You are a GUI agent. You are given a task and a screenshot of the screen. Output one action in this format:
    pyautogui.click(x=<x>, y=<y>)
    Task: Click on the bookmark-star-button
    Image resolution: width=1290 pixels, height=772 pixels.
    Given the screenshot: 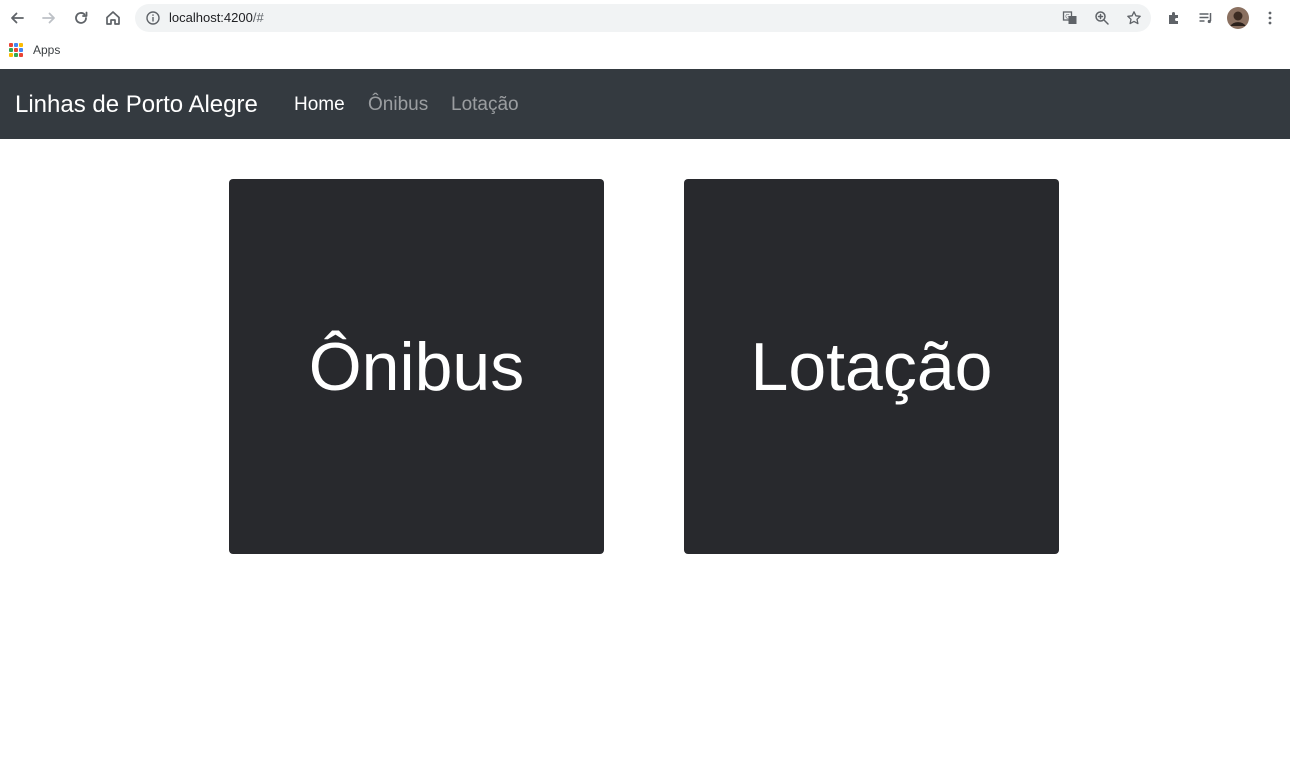 What is the action you would take?
    pyautogui.click(x=1134, y=18)
    